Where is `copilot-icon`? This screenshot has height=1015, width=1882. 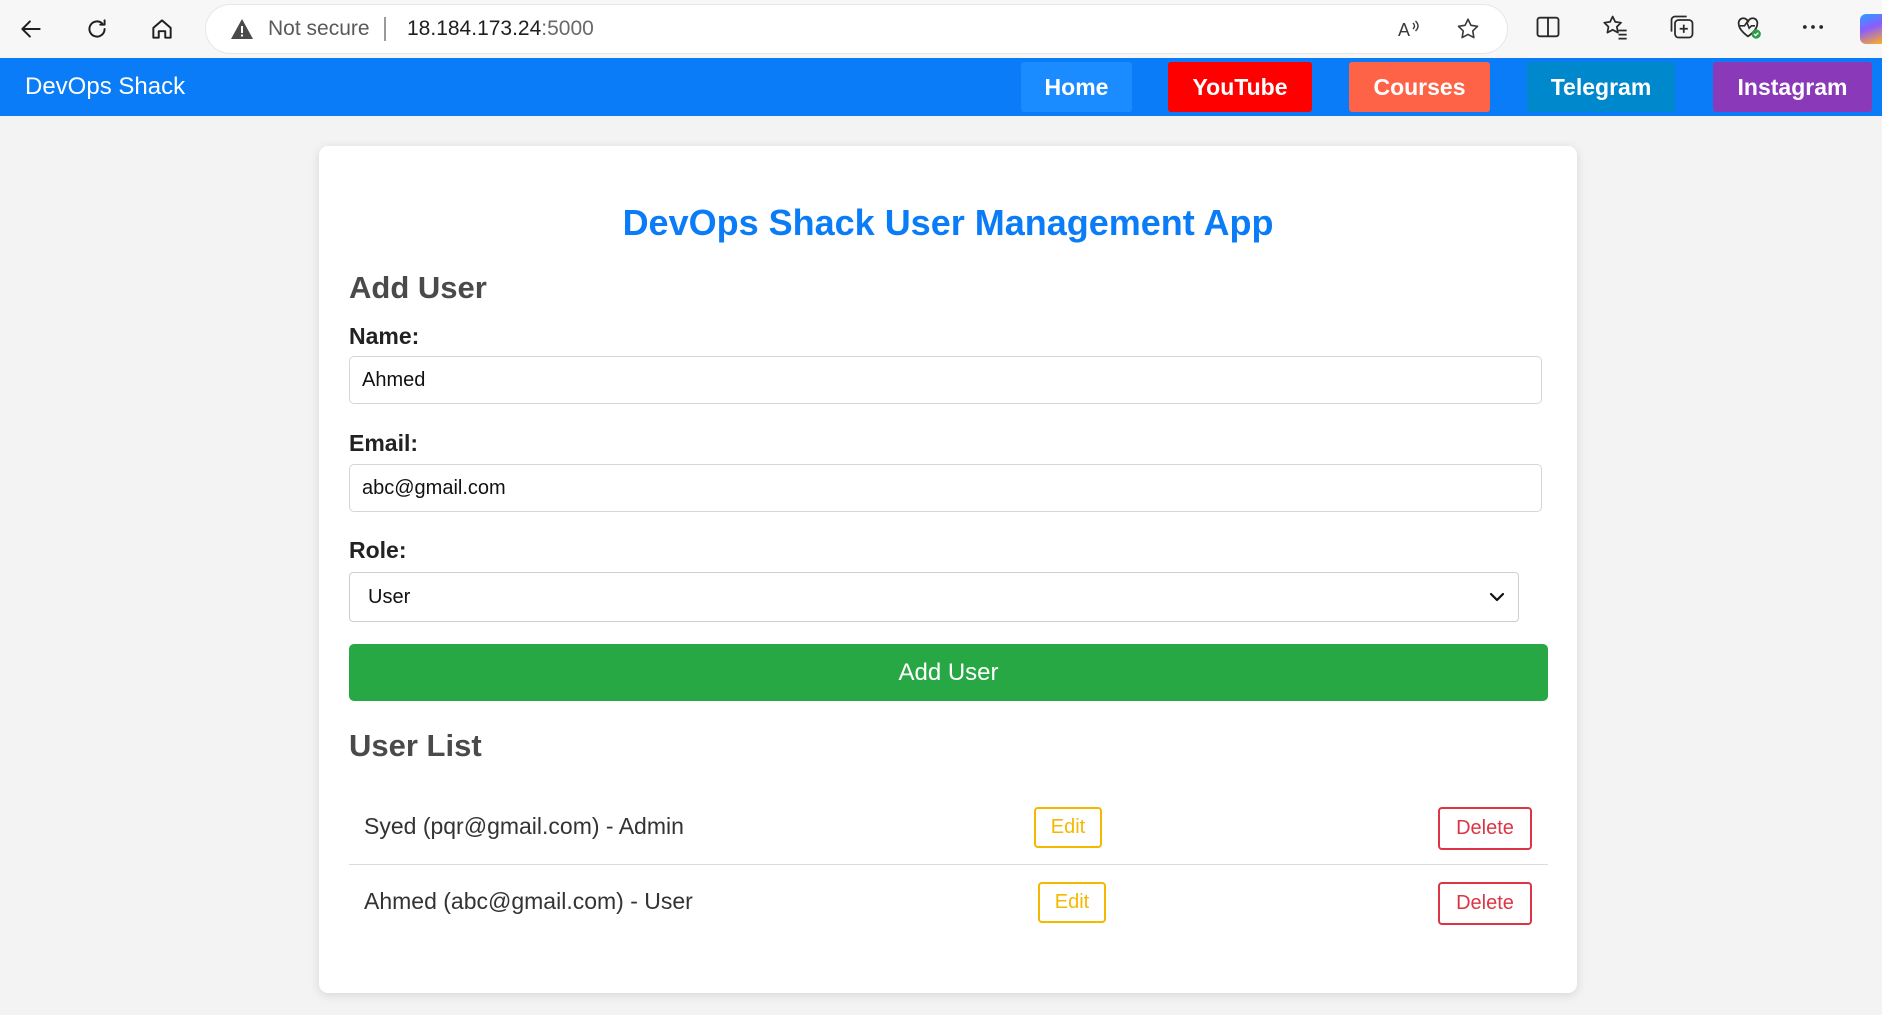 copilot-icon is located at coordinates (1871, 29).